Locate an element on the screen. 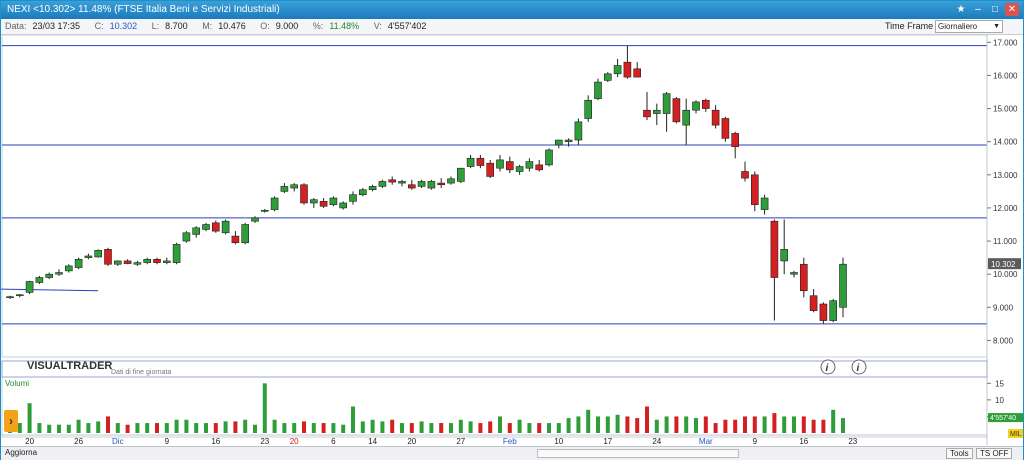 This screenshot has height=460, width=1024. ts-off-button: TS OFF is located at coordinates (994, 453).